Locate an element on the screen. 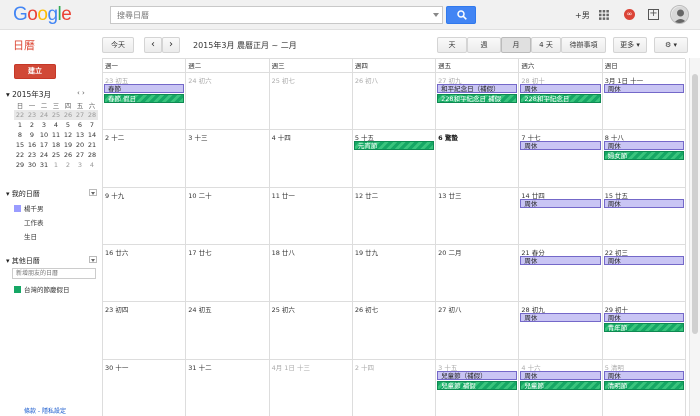 This screenshot has width=700, height=416. mini-day: 3 is located at coordinates (80, 165).